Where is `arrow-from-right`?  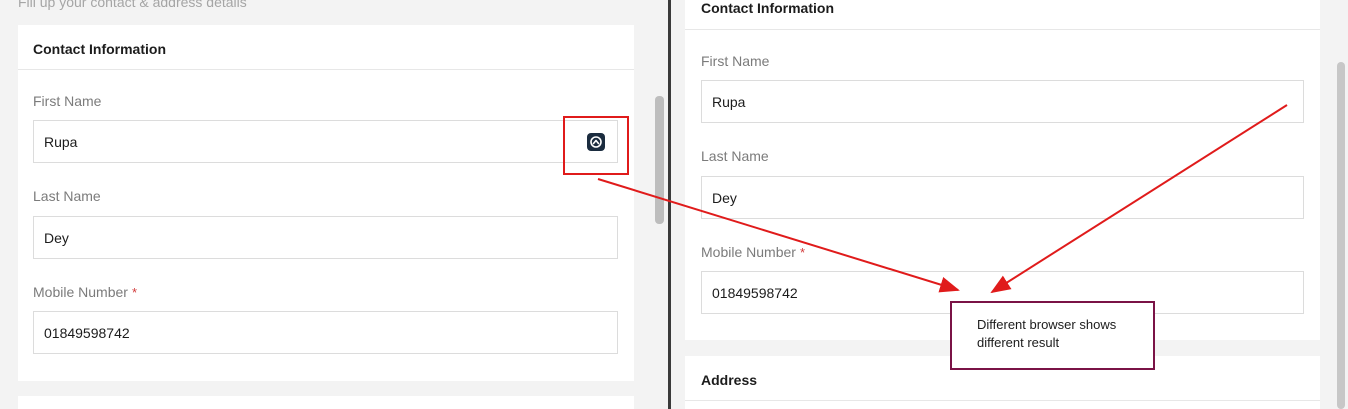
arrow-from-right is located at coordinates (1139, 199).